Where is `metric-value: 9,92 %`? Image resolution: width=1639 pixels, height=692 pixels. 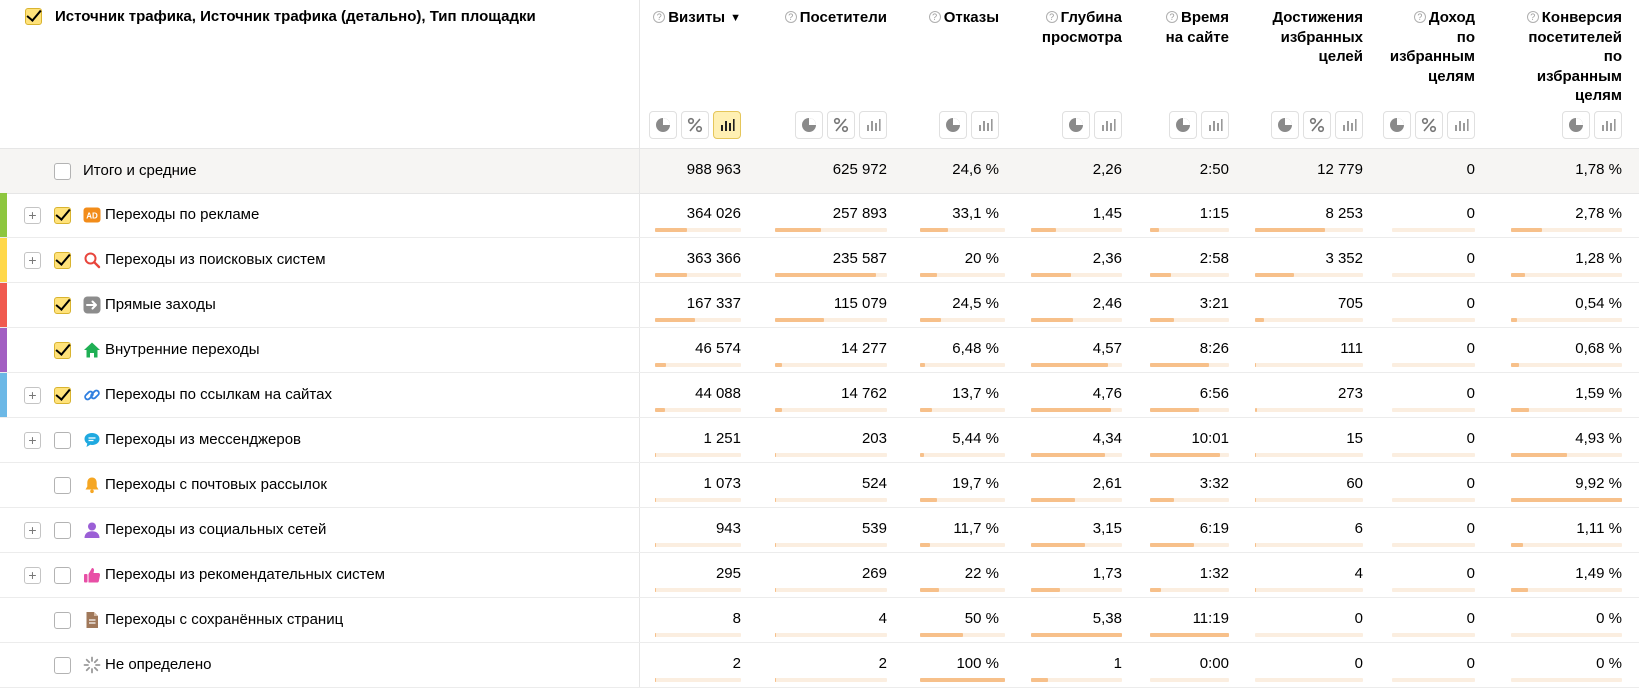 metric-value: 9,92 % is located at coordinates (1598, 483).